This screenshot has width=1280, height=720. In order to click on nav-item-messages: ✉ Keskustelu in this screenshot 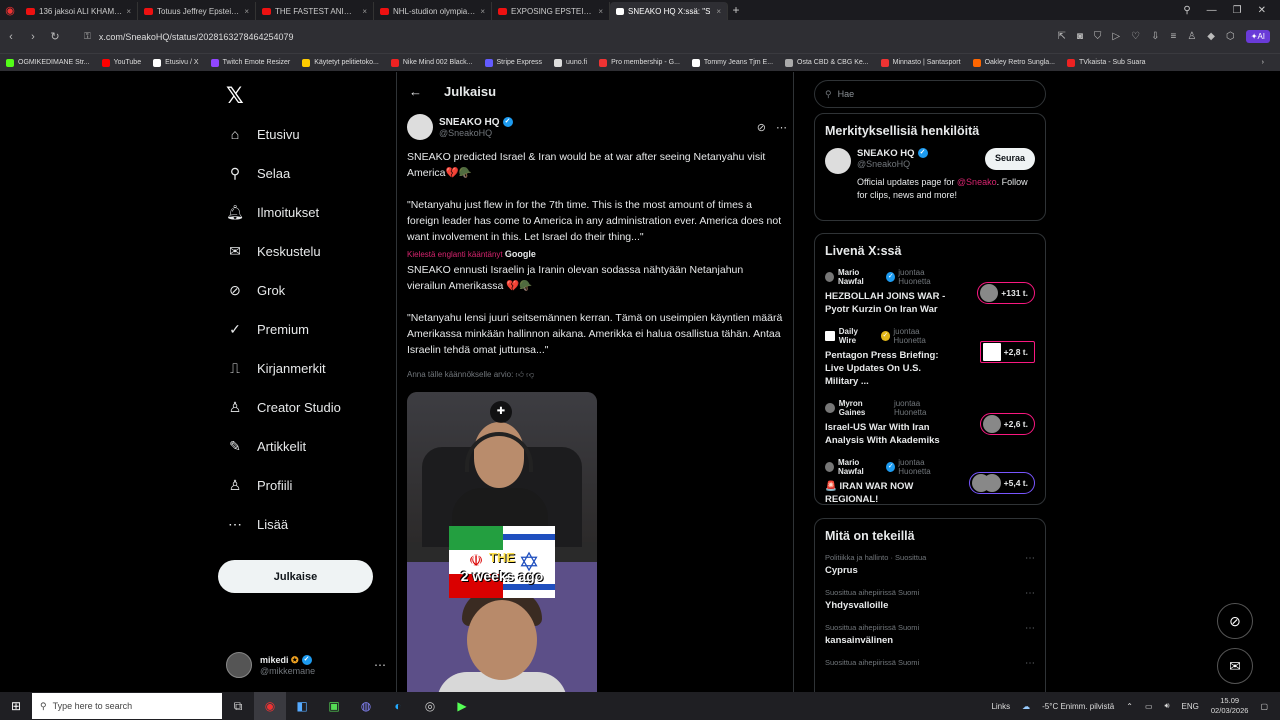, I will do `click(273, 251)`.